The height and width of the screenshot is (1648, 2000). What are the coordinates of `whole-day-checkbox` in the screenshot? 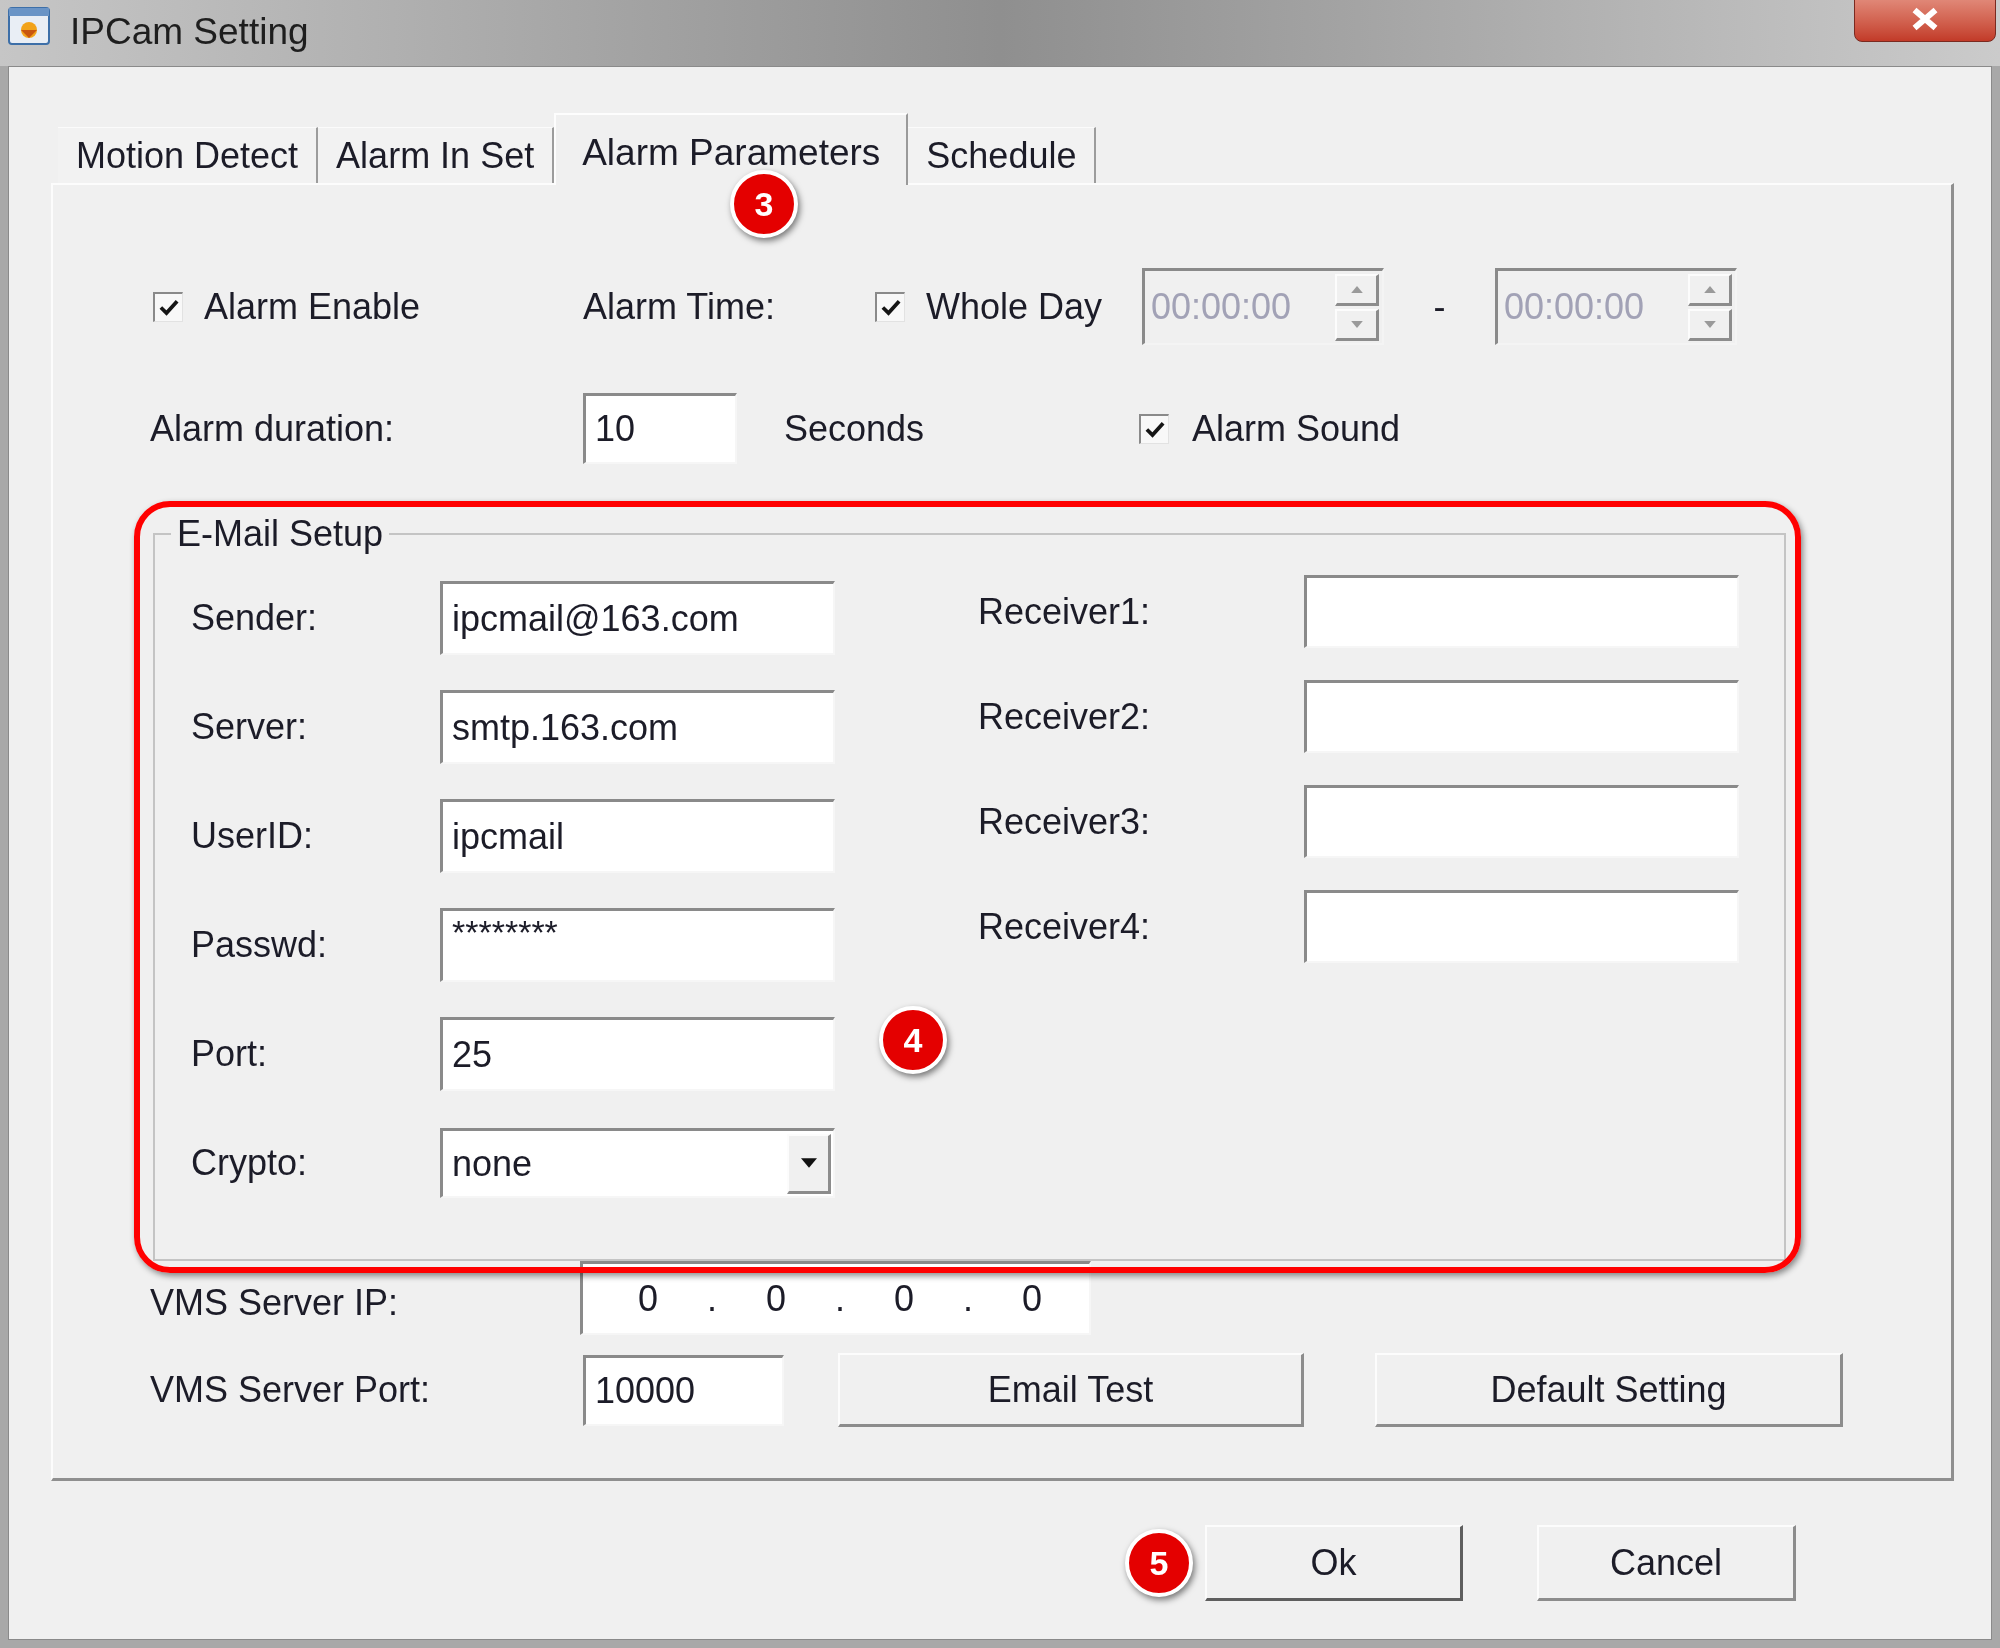 It's located at (890, 306).